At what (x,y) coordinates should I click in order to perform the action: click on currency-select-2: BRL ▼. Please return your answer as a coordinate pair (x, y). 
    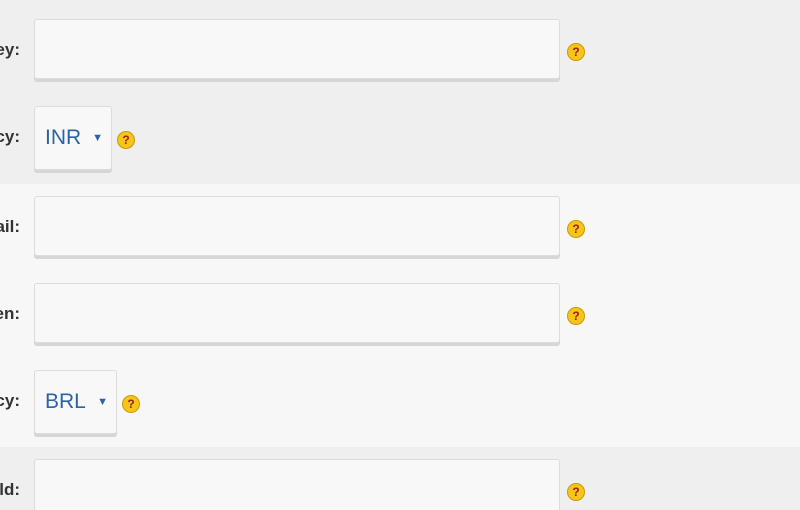
    Looking at the image, I should click on (75, 402).